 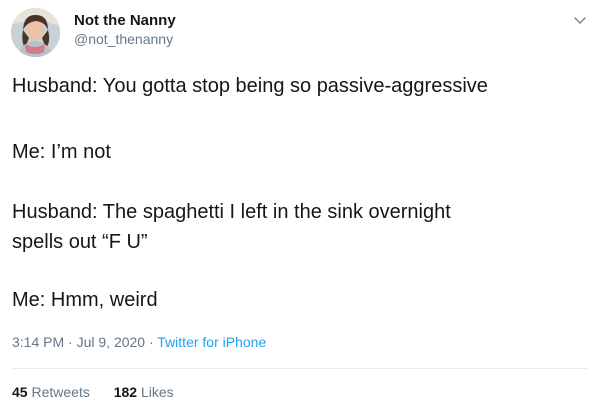 What do you see at coordinates (61, 152) in the screenshot?
I see `tweet-text-line: Me: I’m not` at bounding box center [61, 152].